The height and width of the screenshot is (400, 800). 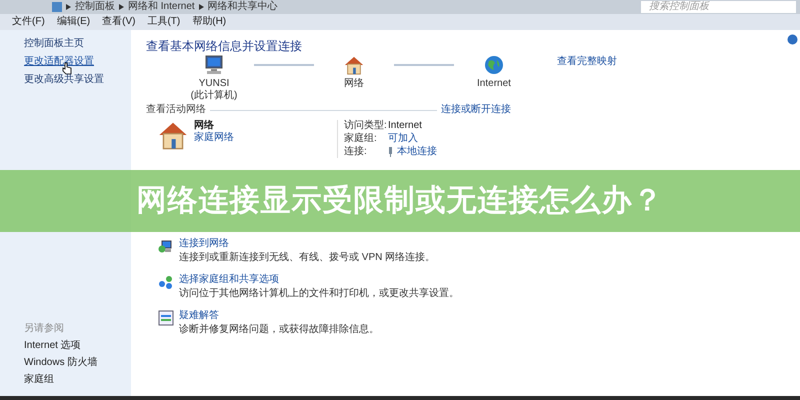 What do you see at coordinates (214, 96) in the screenshot?
I see `map-node-sublabel: (此计算机)` at bounding box center [214, 96].